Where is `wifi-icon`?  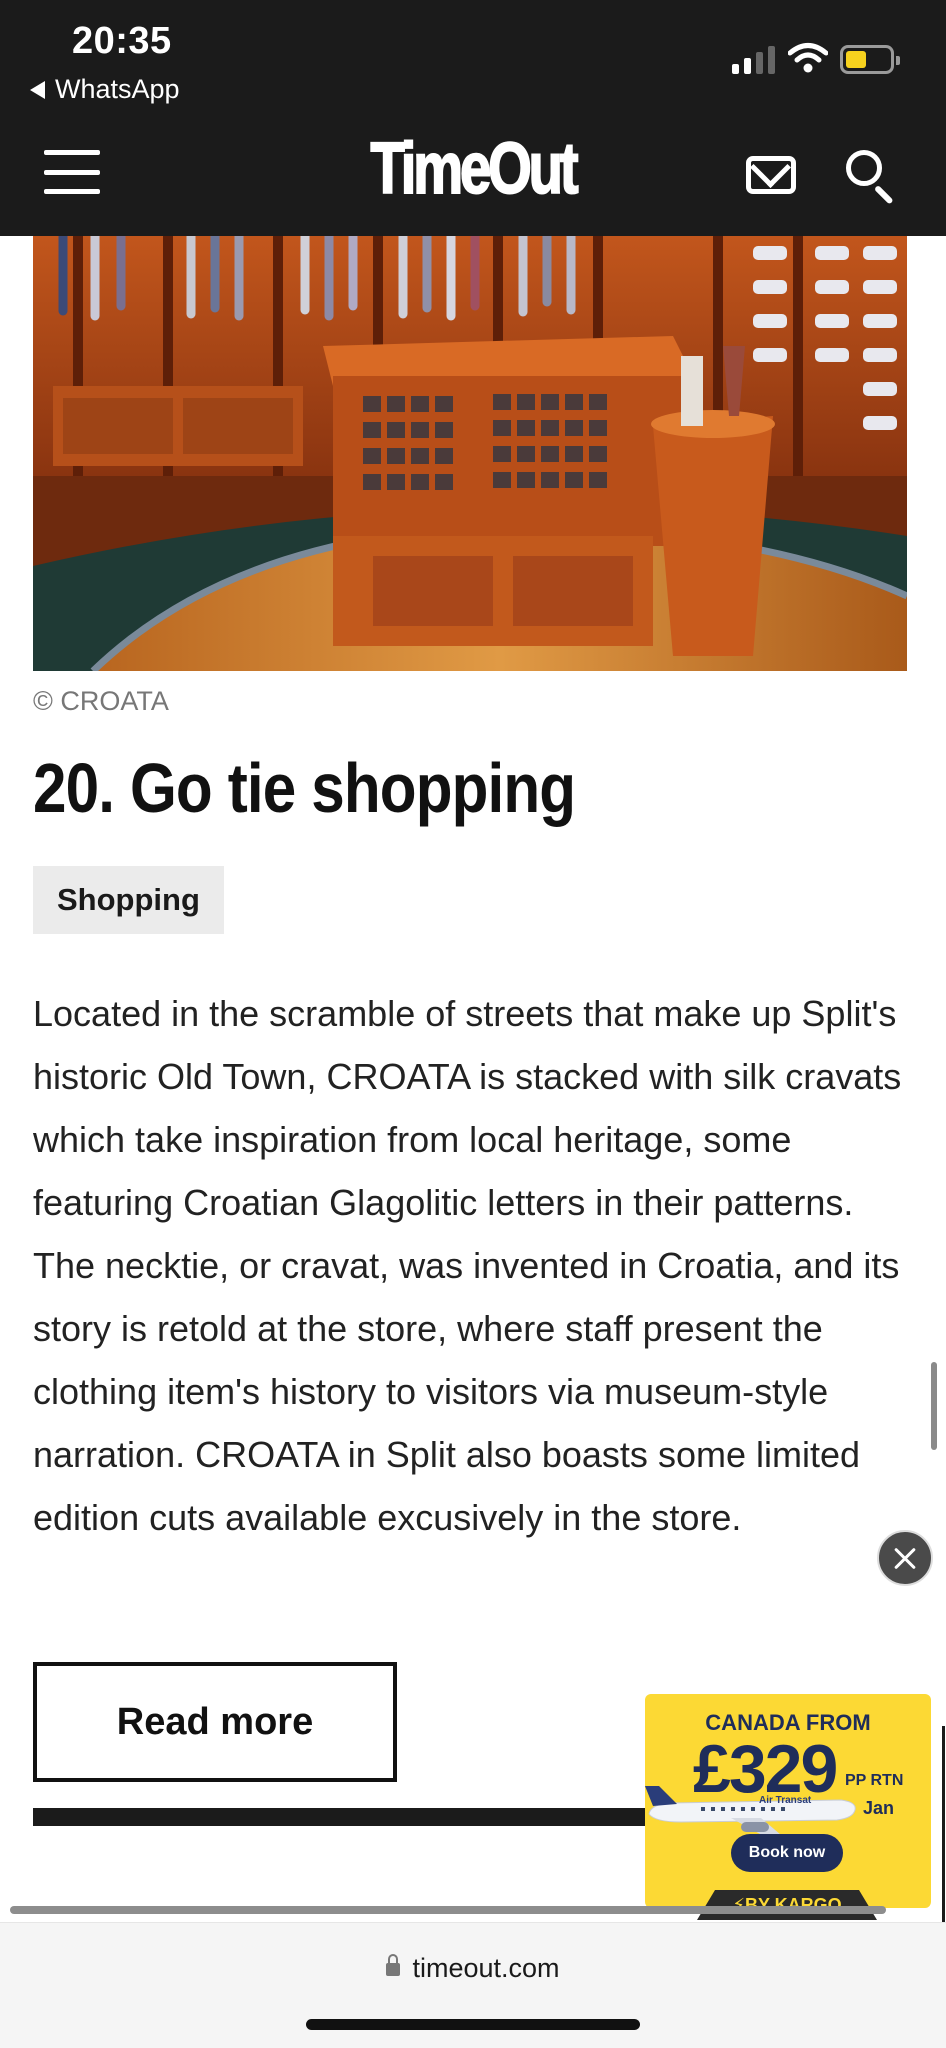
wifi-icon is located at coordinates (808, 58).